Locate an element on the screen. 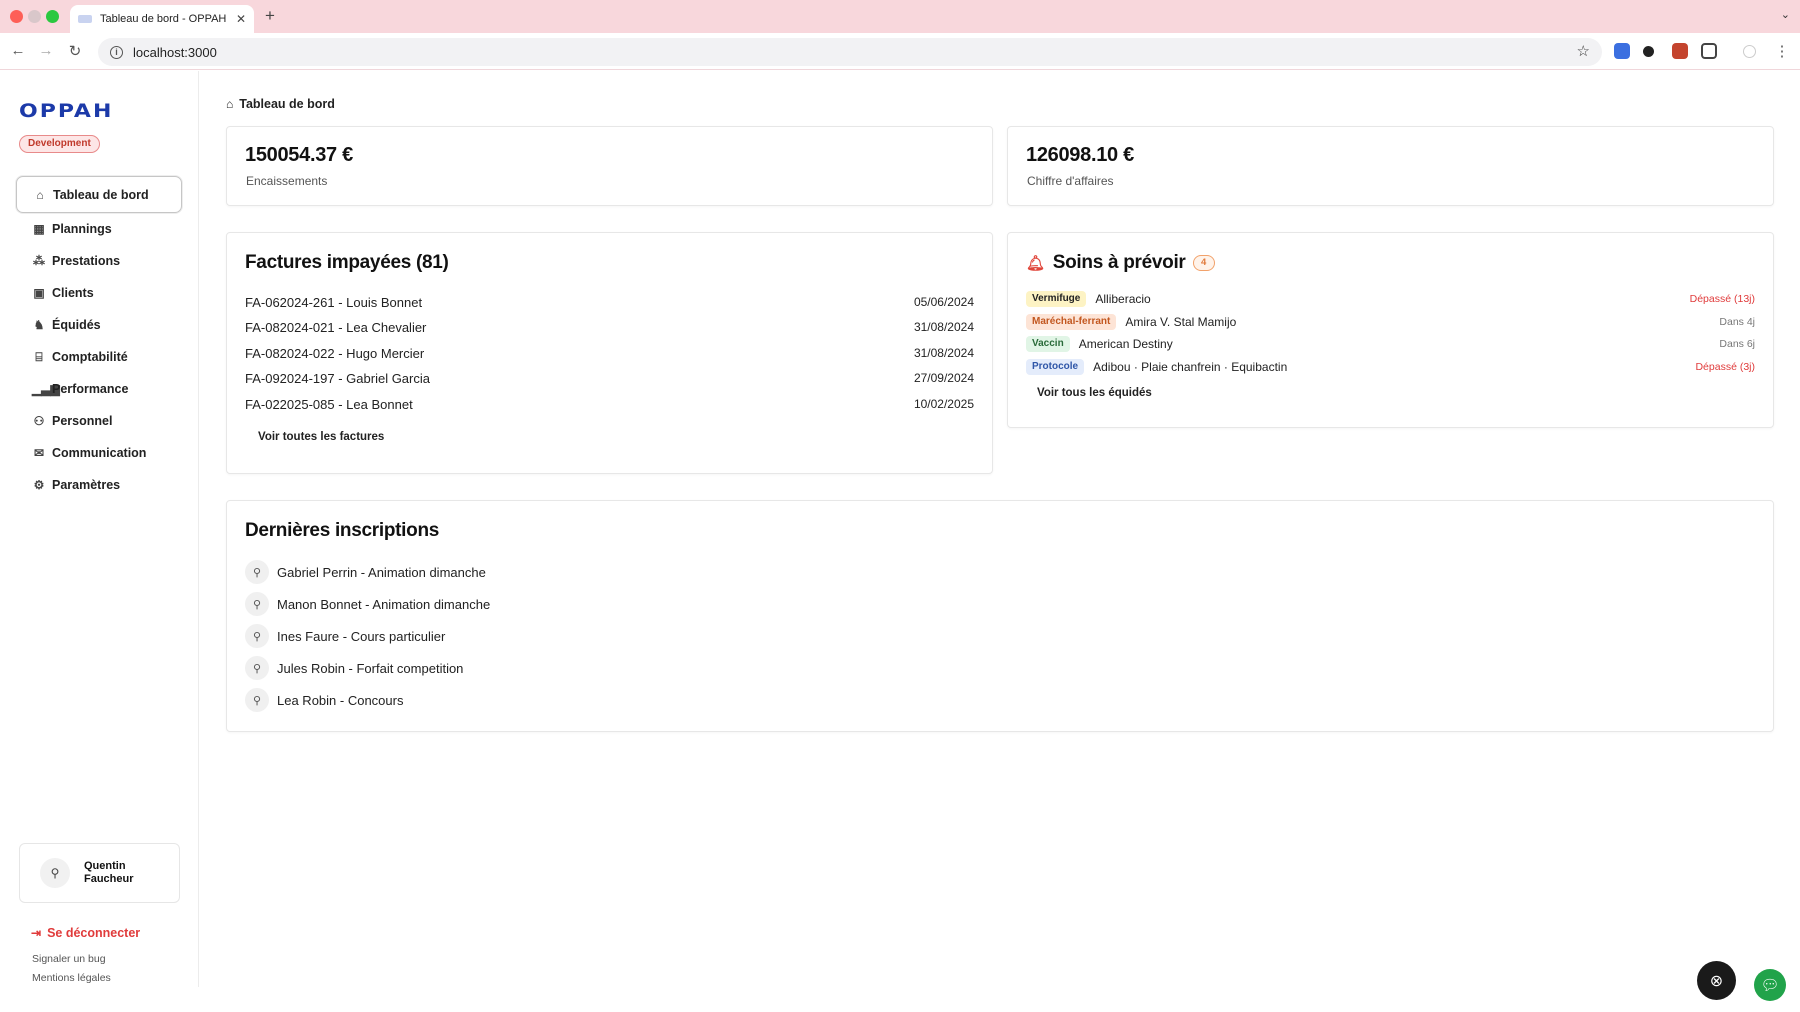 This screenshot has width=1800, height=1012. care-due: Dans 6j is located at coordinates (1737, 344).